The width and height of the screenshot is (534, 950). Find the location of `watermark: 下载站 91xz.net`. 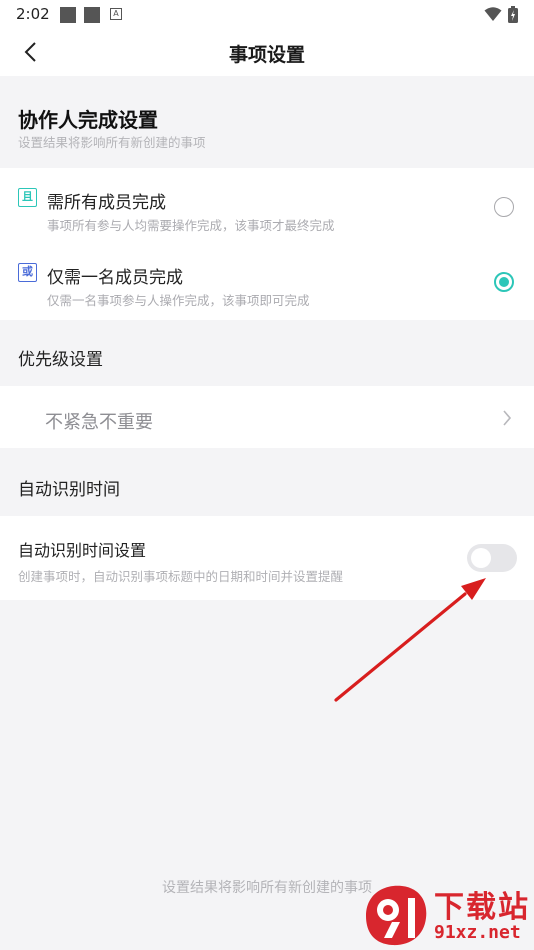

watermark: 下载站 91xz.net is located at coordinates (447, 915).